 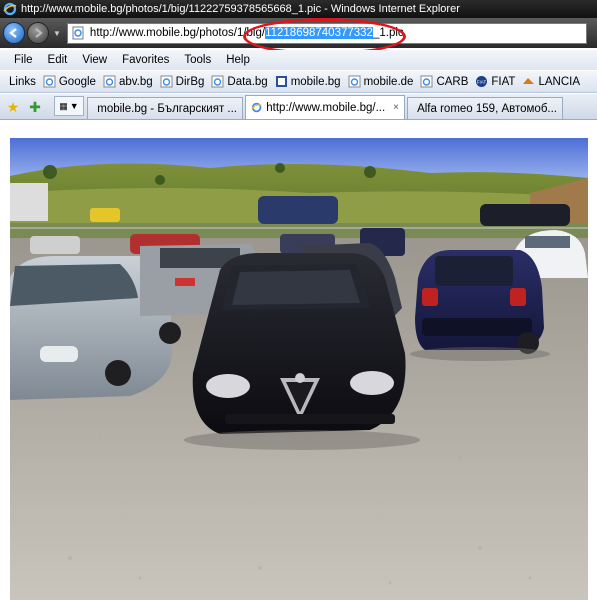 I want to click on menu-favorites: Favorites, so click(x=145, y=60).